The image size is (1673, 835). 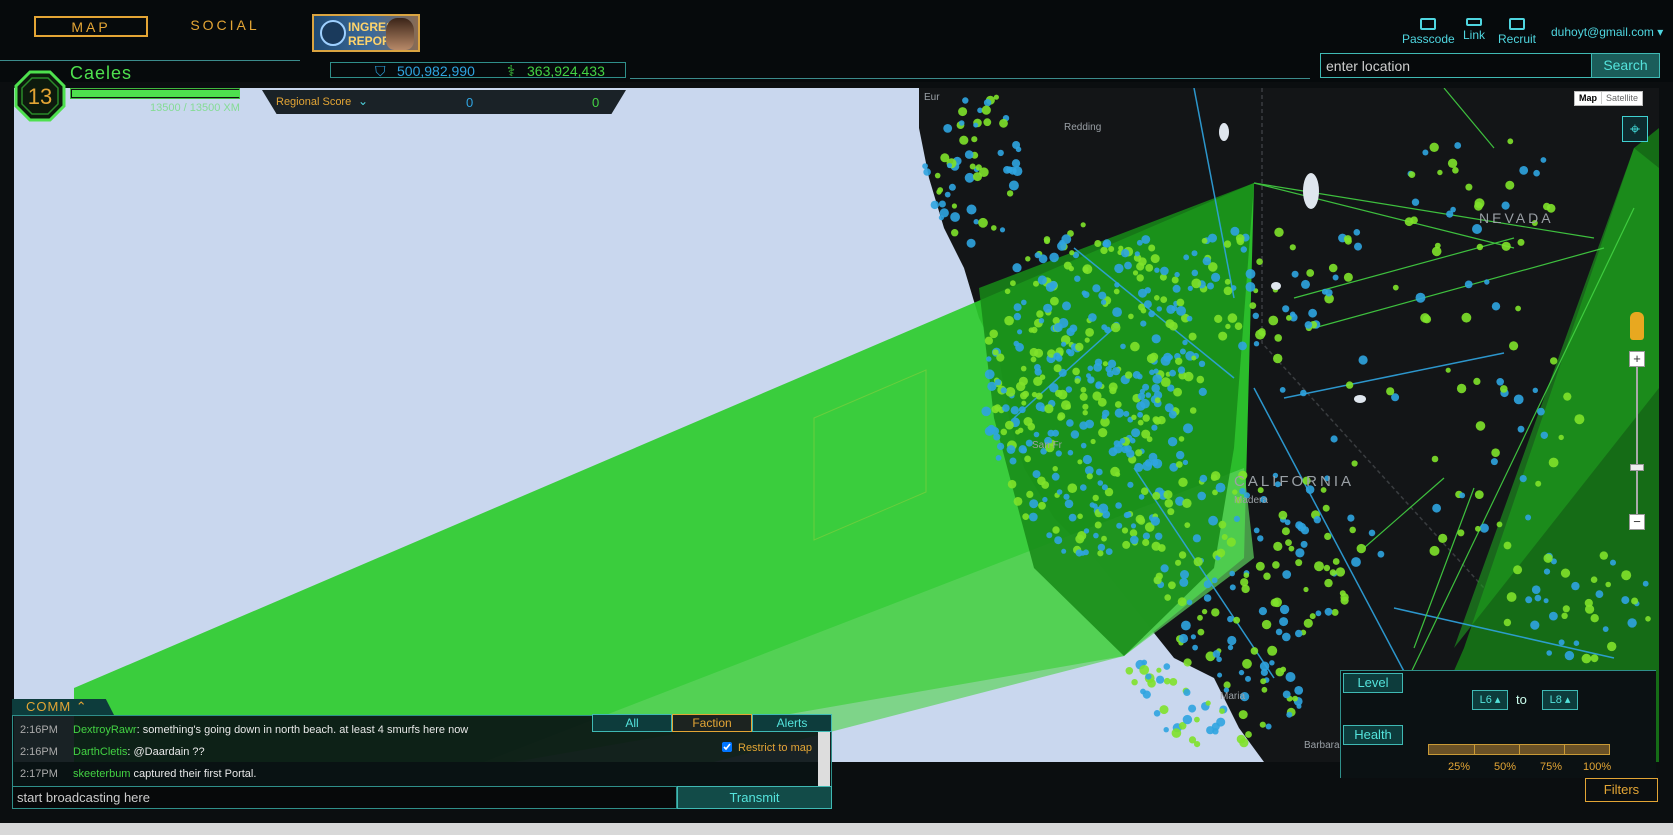 What do you see at coordinates (366, 33) in the screenshot?
I see `ingress-report-banner: INGRESS REPORT` at bounding box center [366, 33].